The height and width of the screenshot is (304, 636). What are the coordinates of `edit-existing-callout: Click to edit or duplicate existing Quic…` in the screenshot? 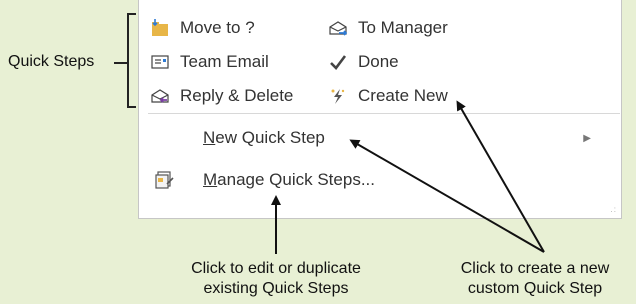 It's located at (276, 278).